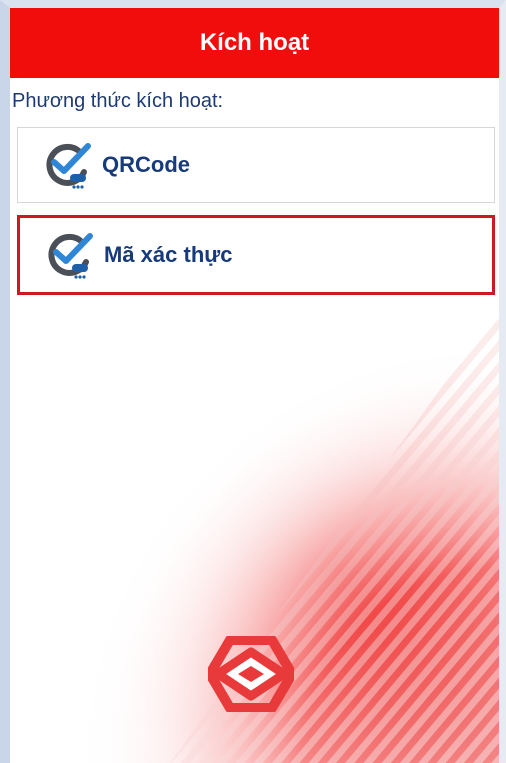  What do you see at coordinates (256, 255) in the screenshot?
I see `activation-method-otp: Mã xác thực` at bounding box center [256, 255].